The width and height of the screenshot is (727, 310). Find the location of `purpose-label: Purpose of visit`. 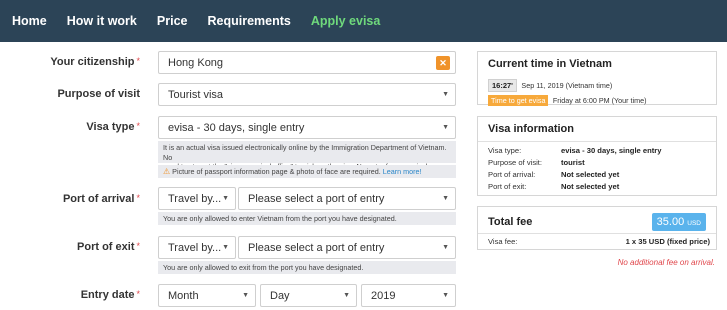

purpose-label: Purpose of visit is located at coordinates (70, 94).